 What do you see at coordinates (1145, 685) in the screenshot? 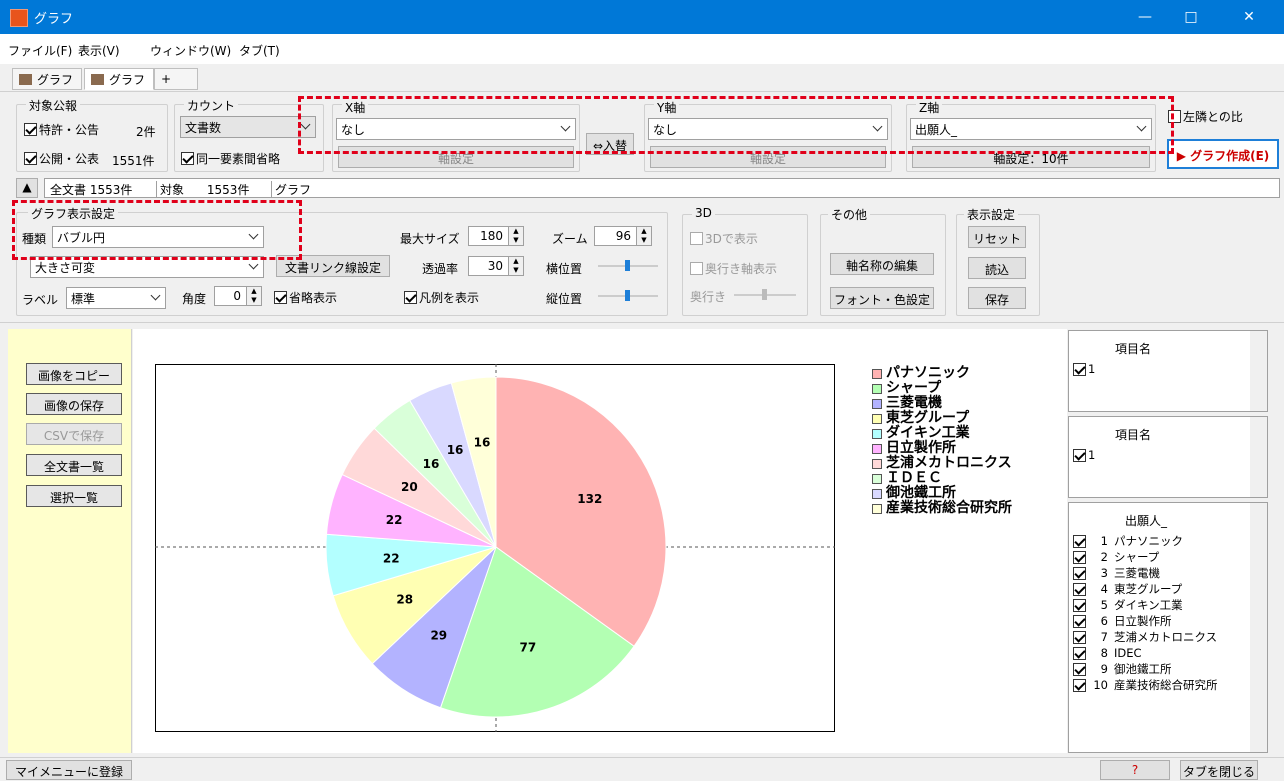
I see `list-item: 10 産業技術総合研究所` at bounding box center [1145, 685].